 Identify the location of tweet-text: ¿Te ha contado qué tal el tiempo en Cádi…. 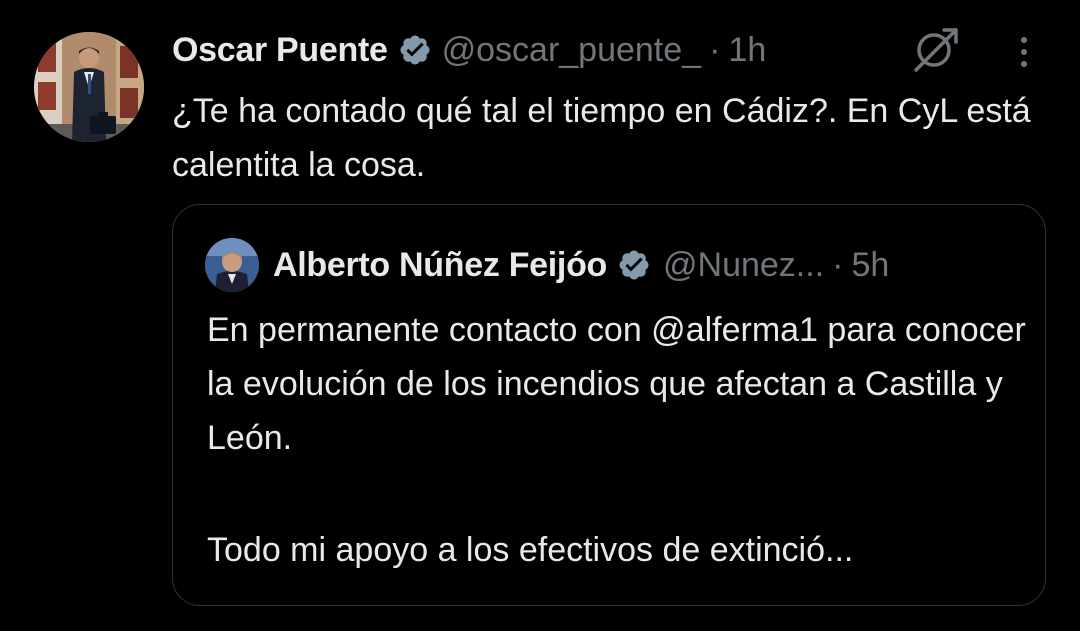
(601, 138).